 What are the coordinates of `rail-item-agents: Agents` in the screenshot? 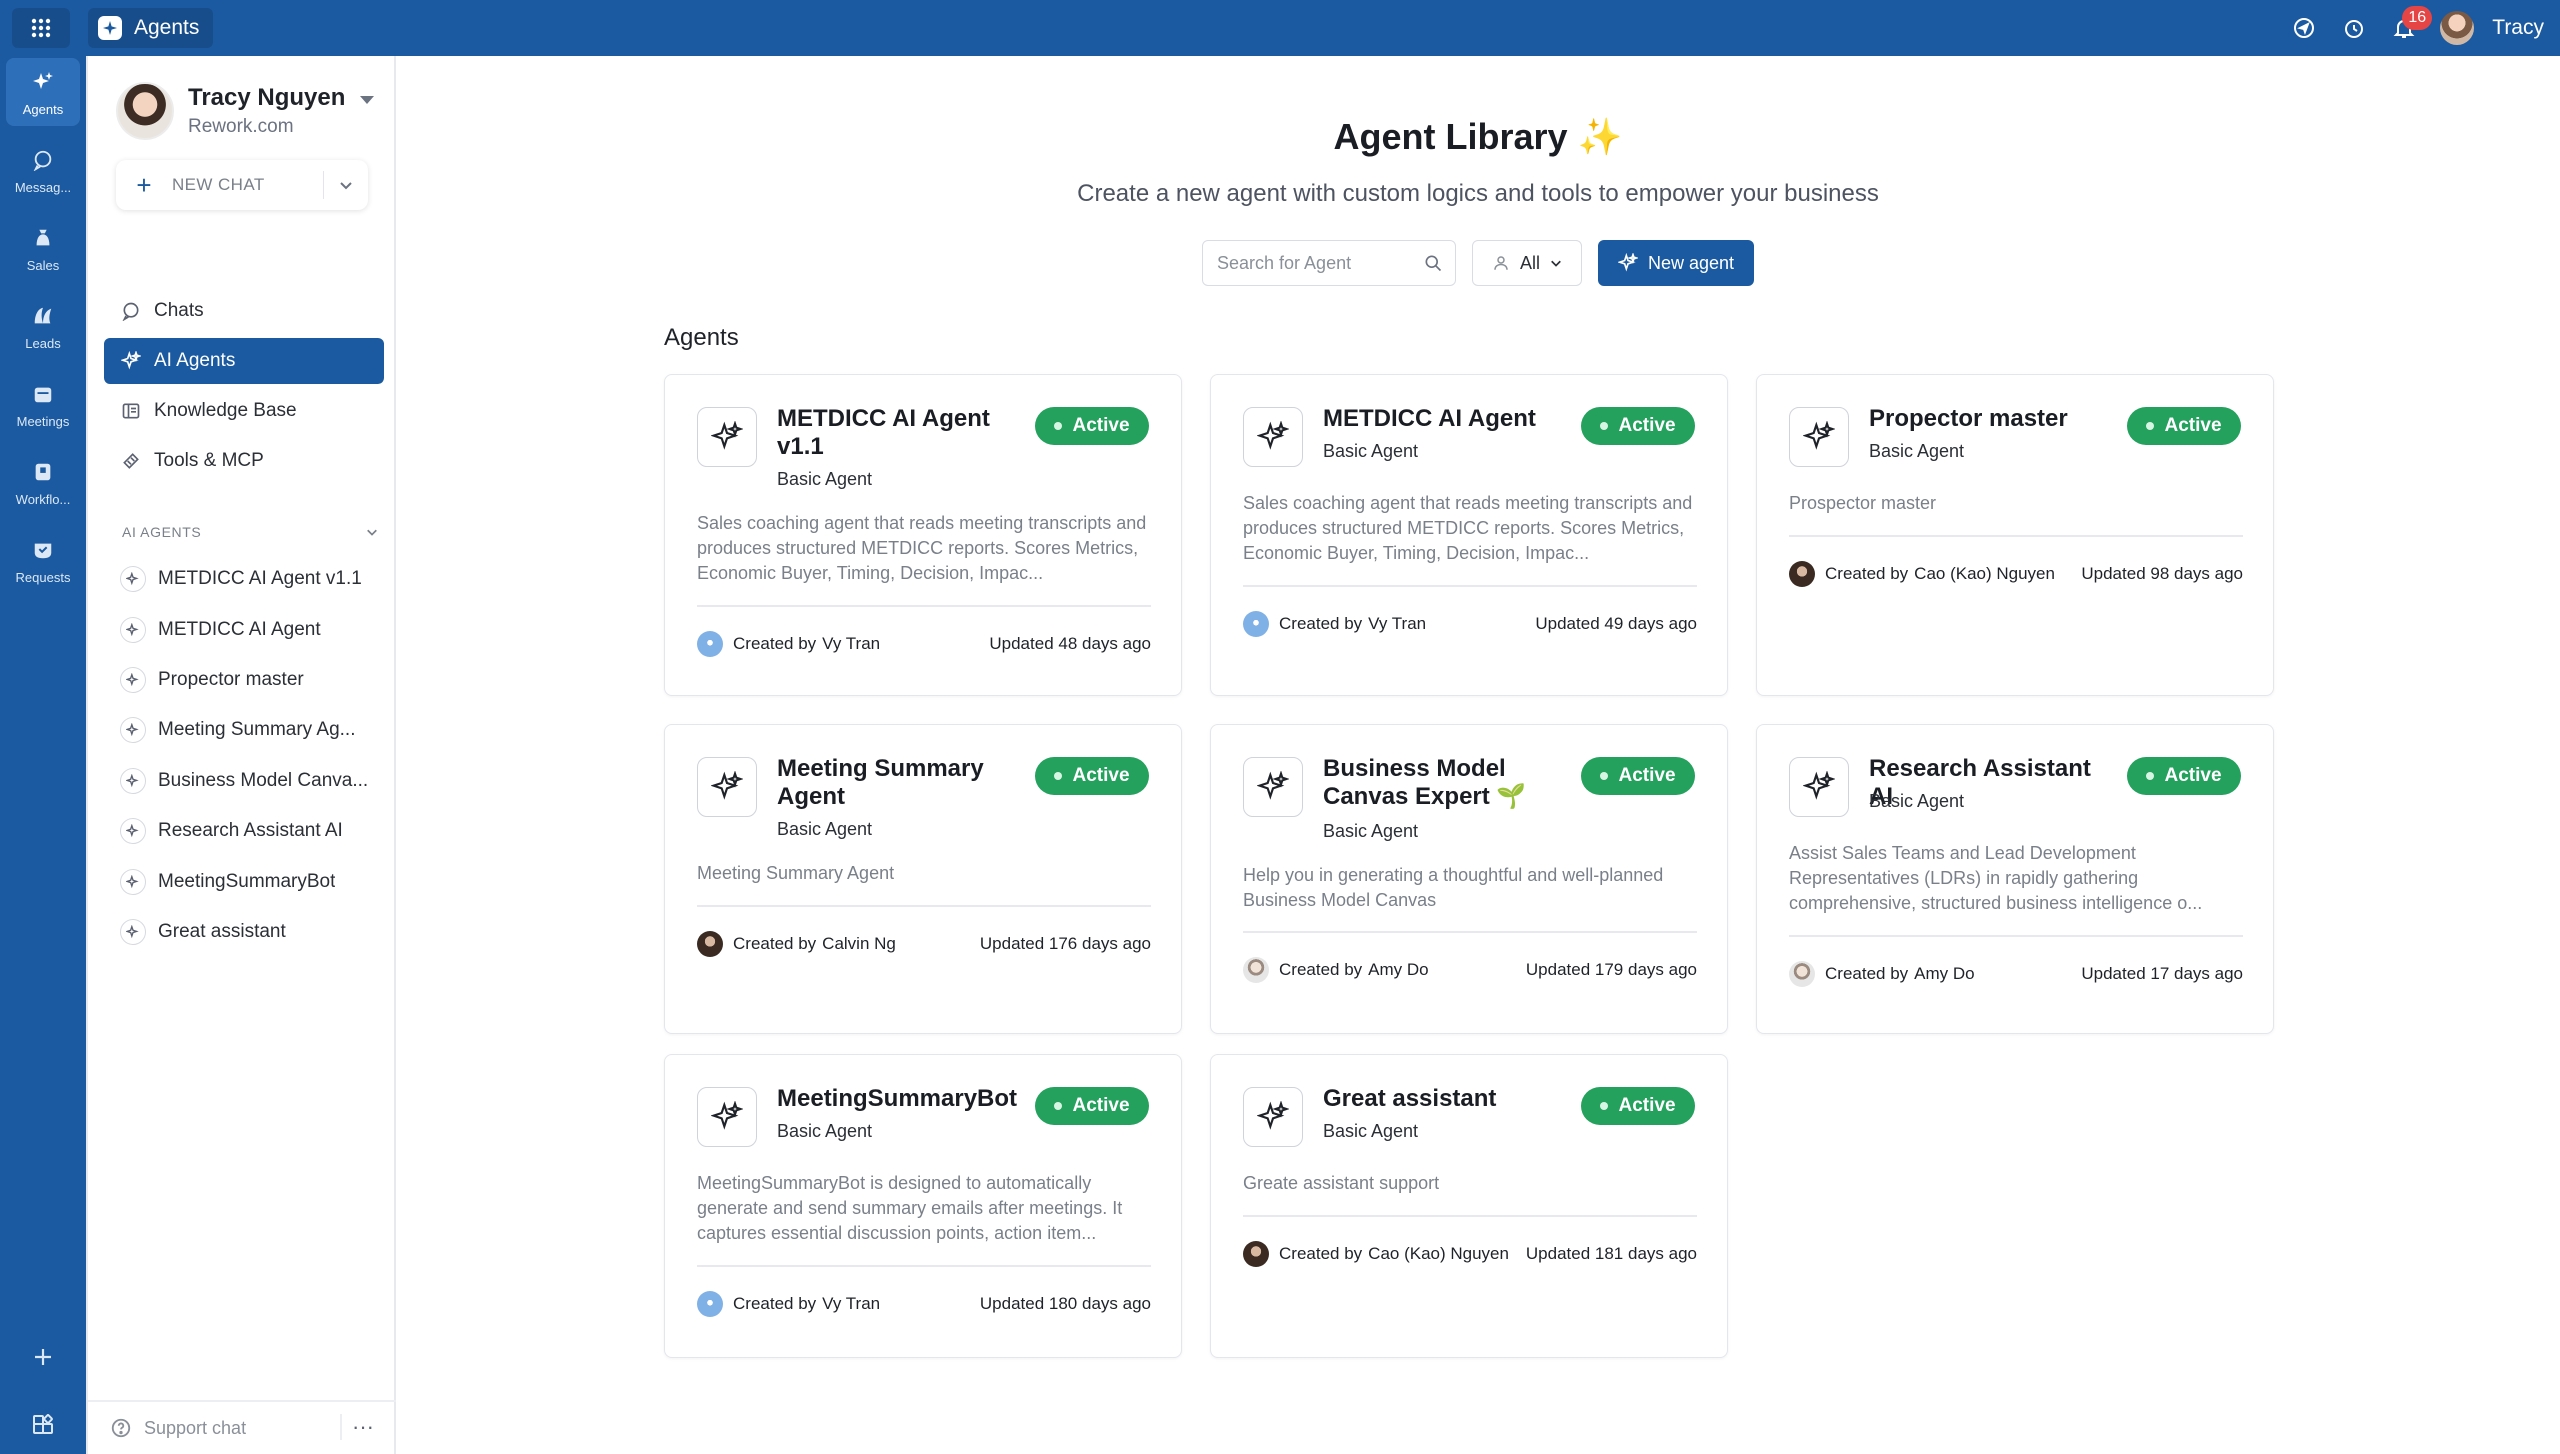 It's located at (43, 92).